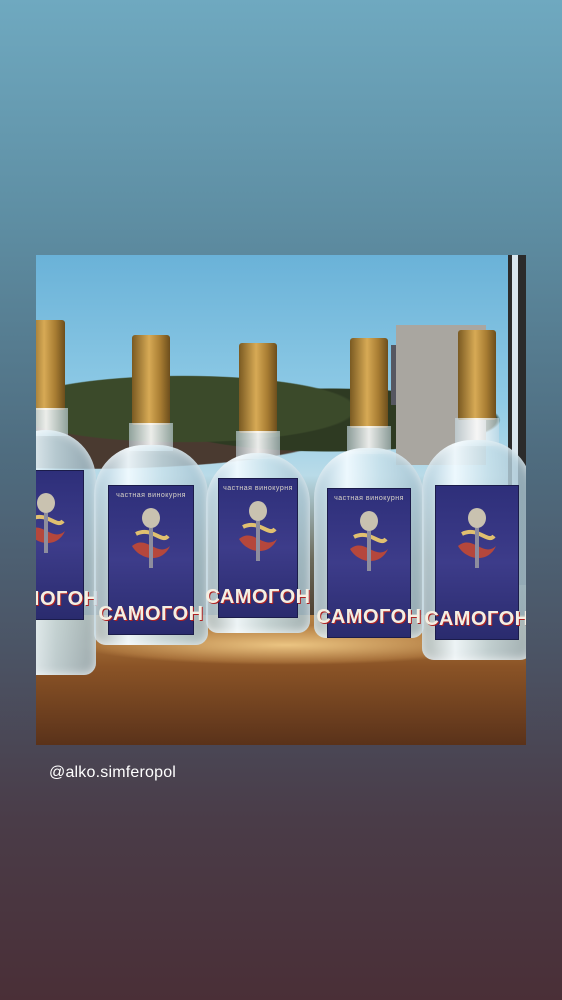 The height and width of the screenshot is (1000, 562). Describe the element at coordinates (112, 773) in the screenshot. I see `mention-tag: @alko.simferopol` at that location.